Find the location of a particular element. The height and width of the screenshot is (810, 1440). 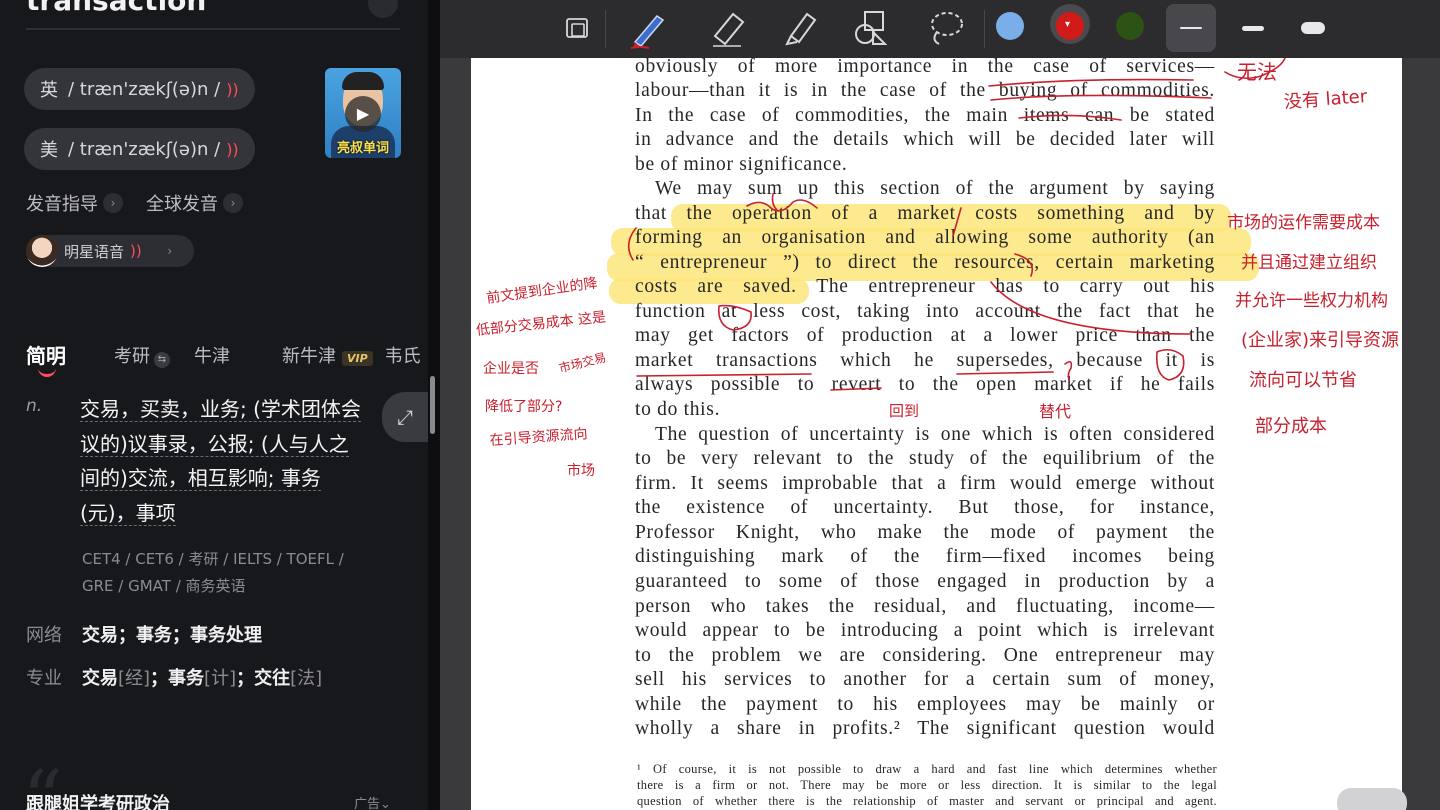

star-voice-button: 明星语音 )) › is located at coordinates (110, 251).